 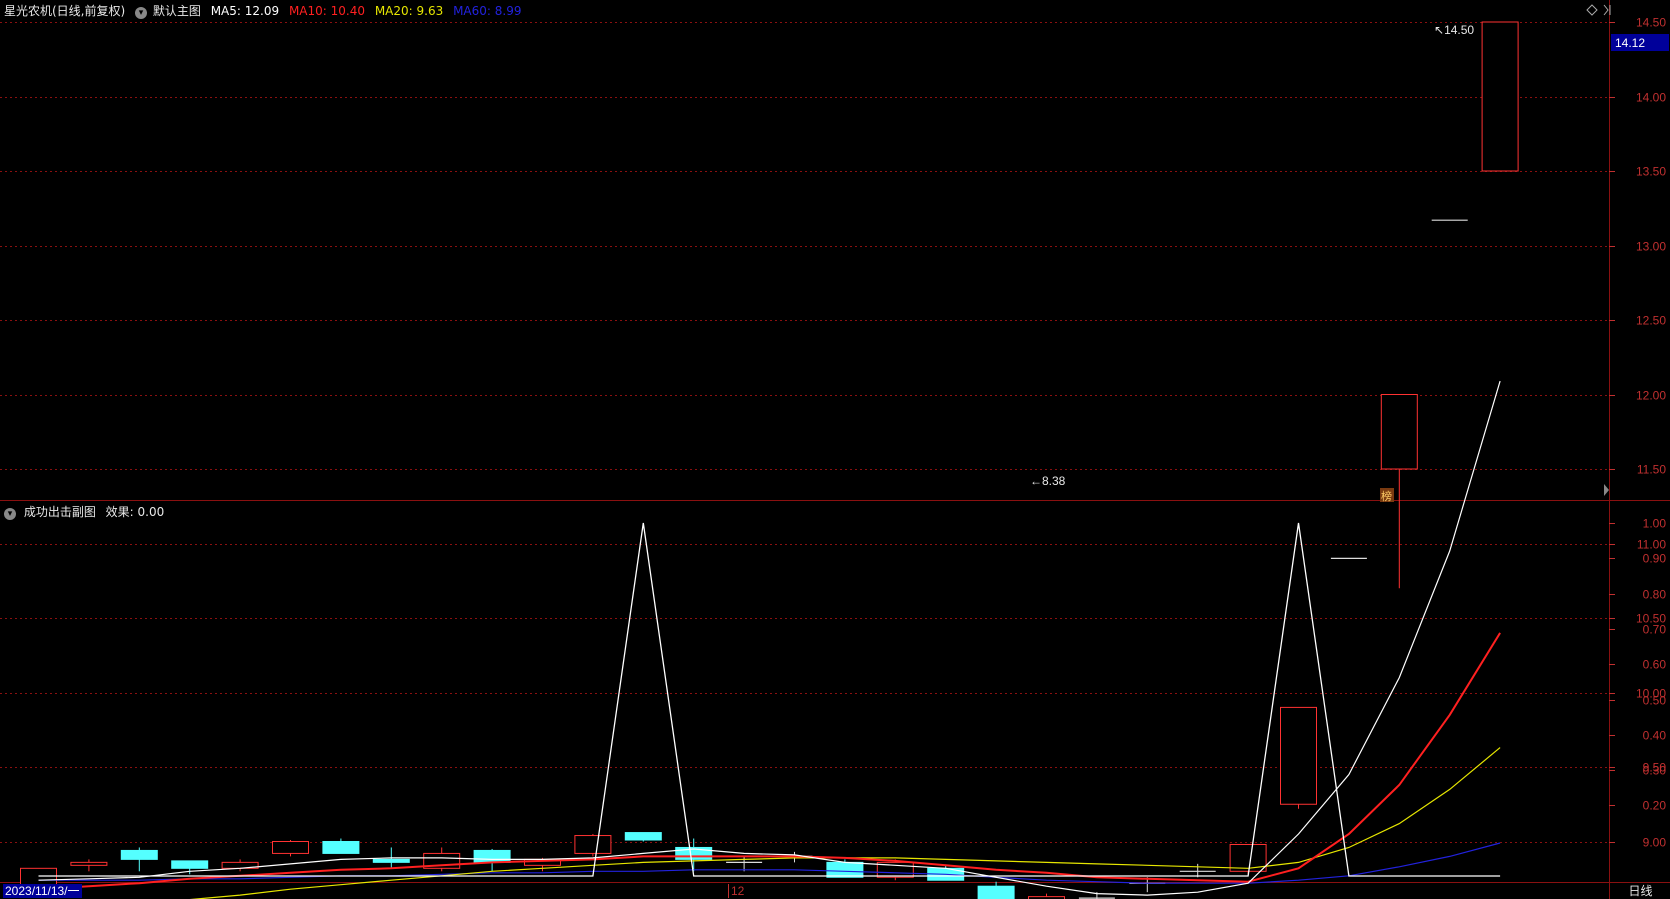 I want to click on axis-tick-label: 11.00, so click(x=1651, y=545).